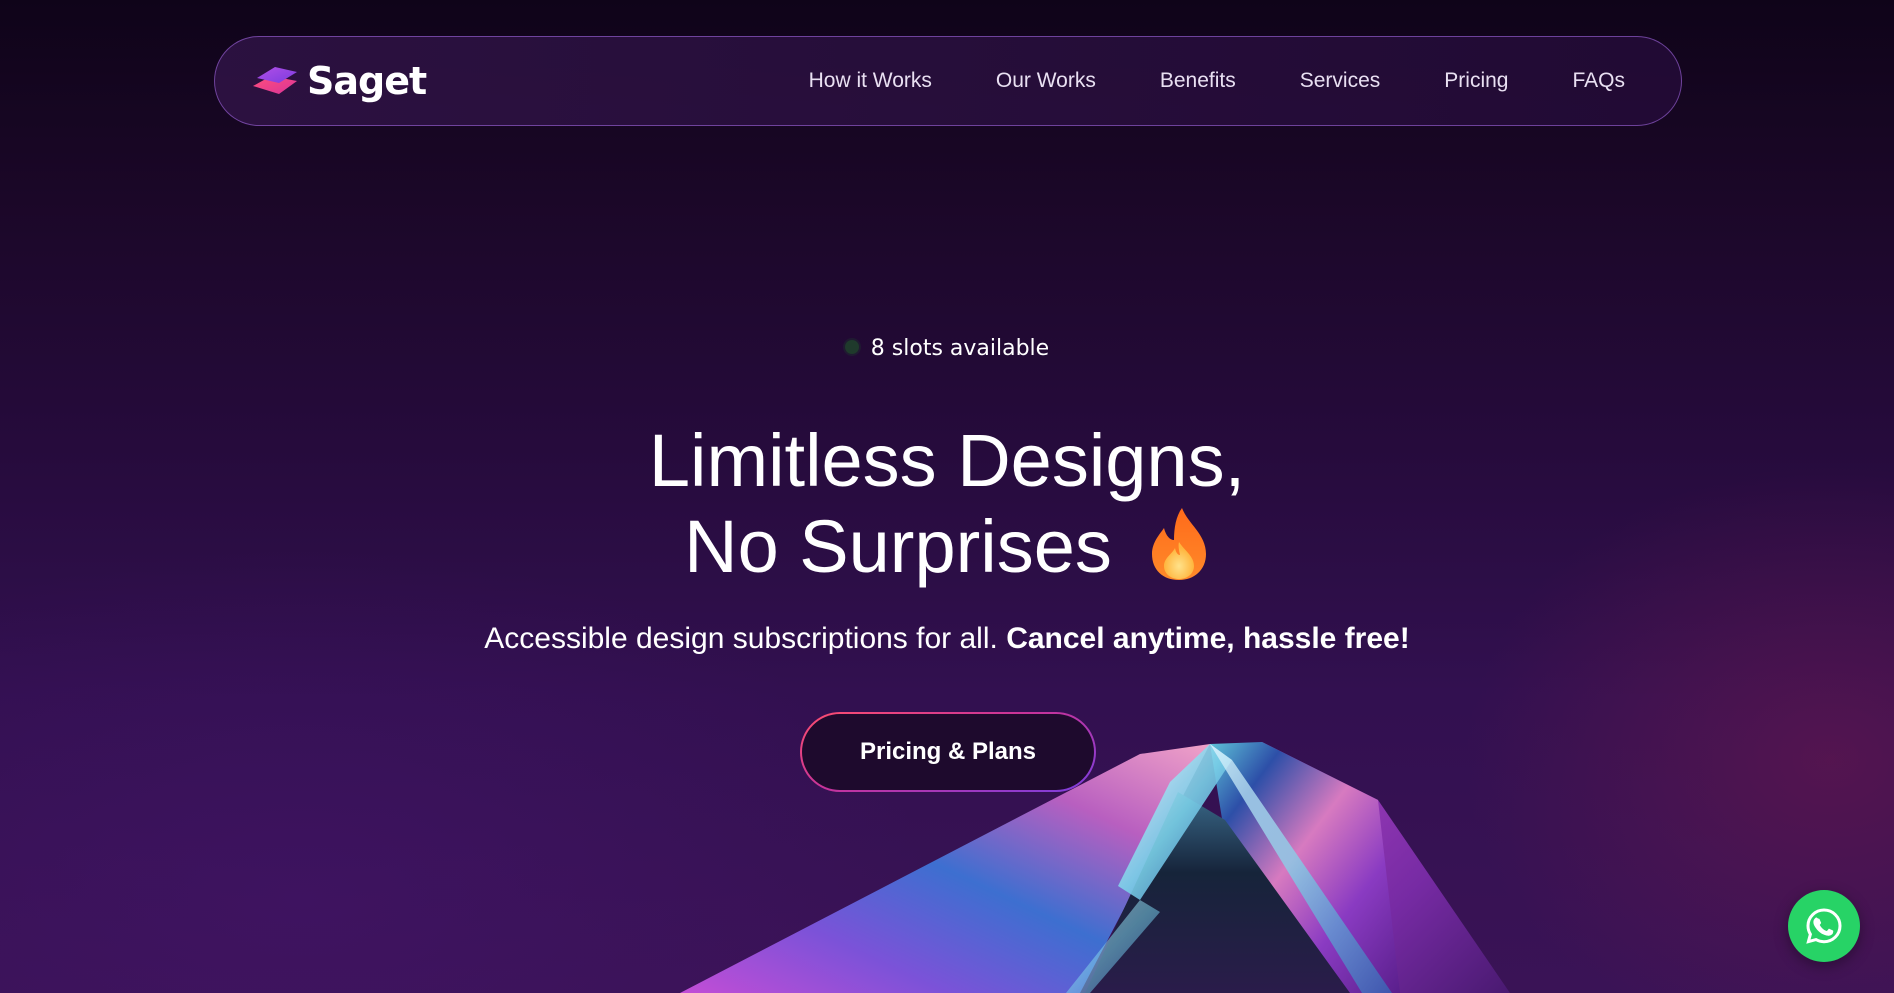  I want to click on hero-title-line-2: No Surprises, so click(898, 546).